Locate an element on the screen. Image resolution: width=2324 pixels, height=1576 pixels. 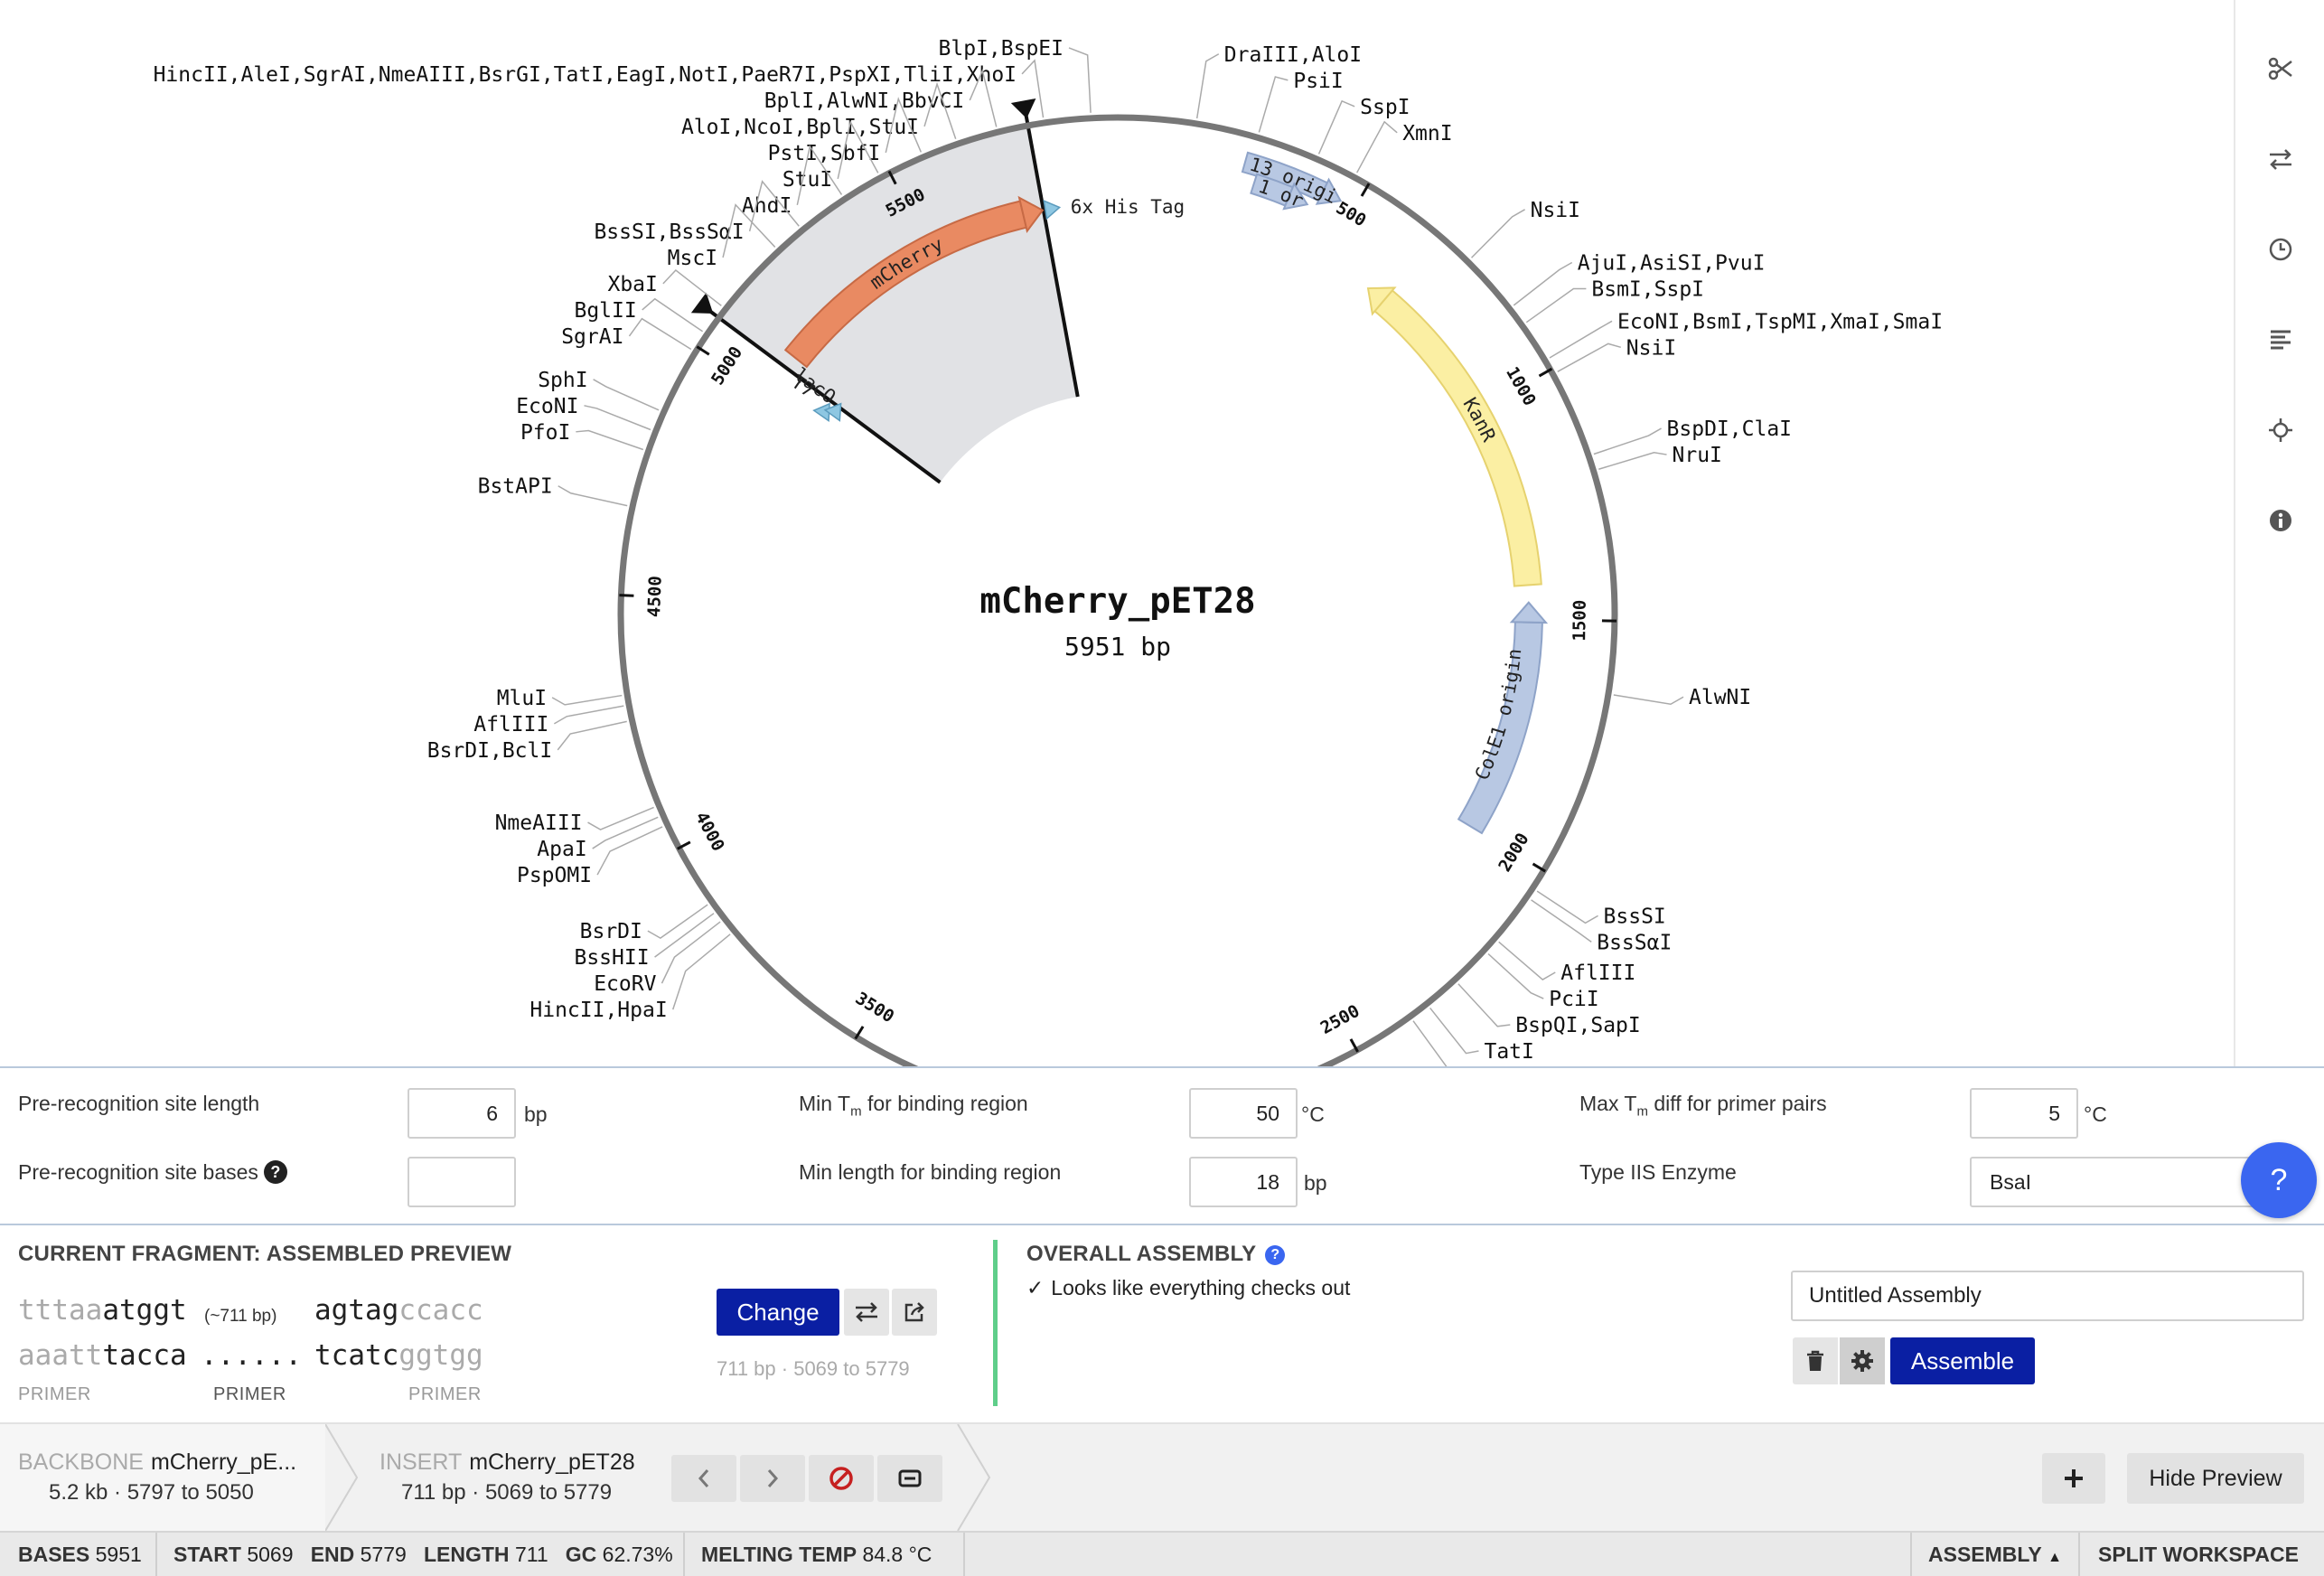
help-button: ? is located at coordinates (2279, 1180).